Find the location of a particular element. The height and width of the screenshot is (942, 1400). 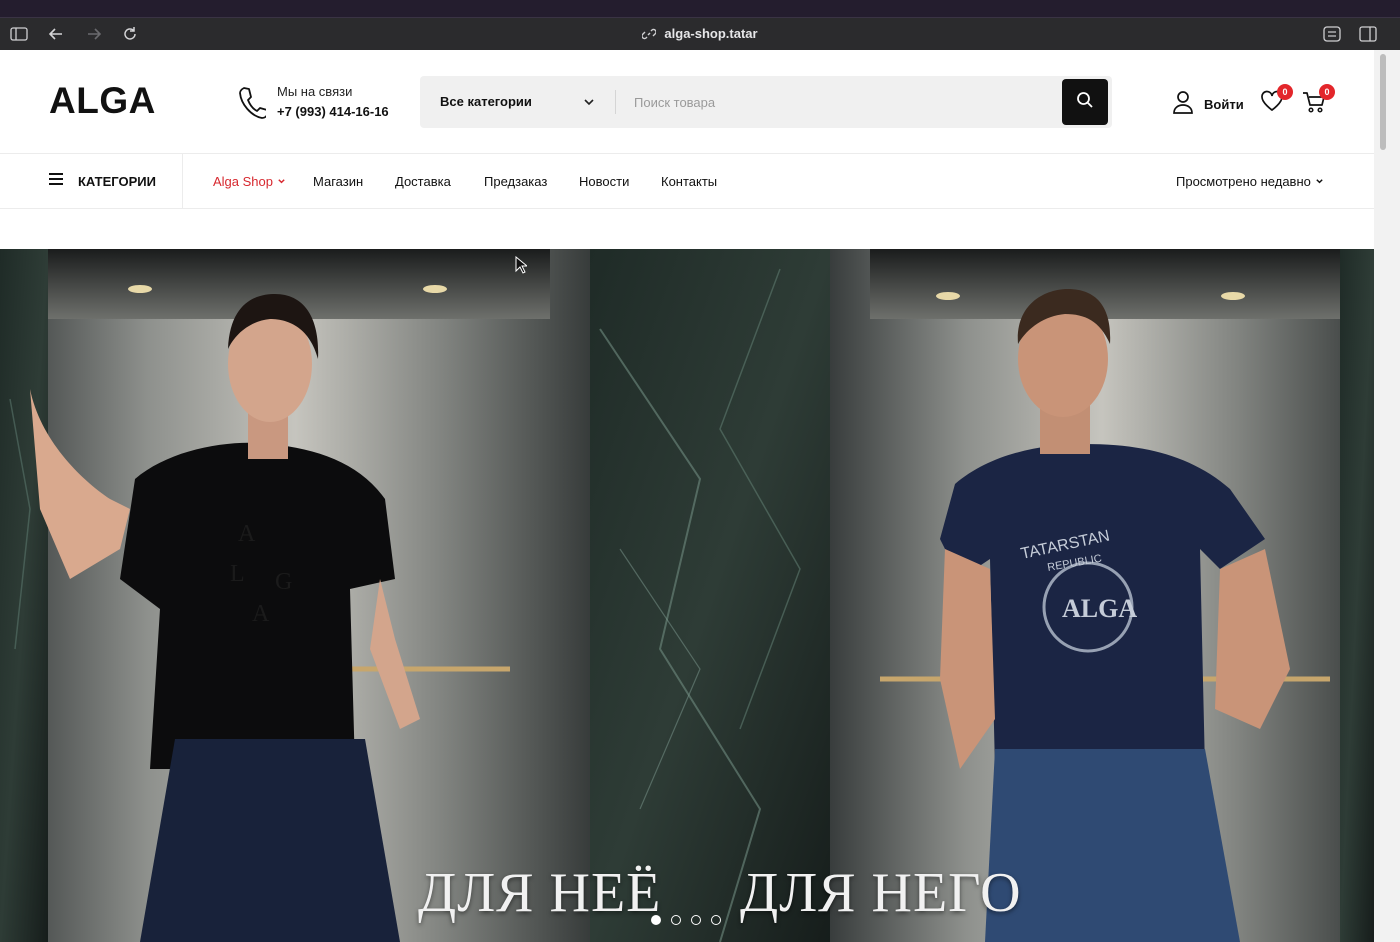

login-button: Войти is located at coordinates (1208, 104).